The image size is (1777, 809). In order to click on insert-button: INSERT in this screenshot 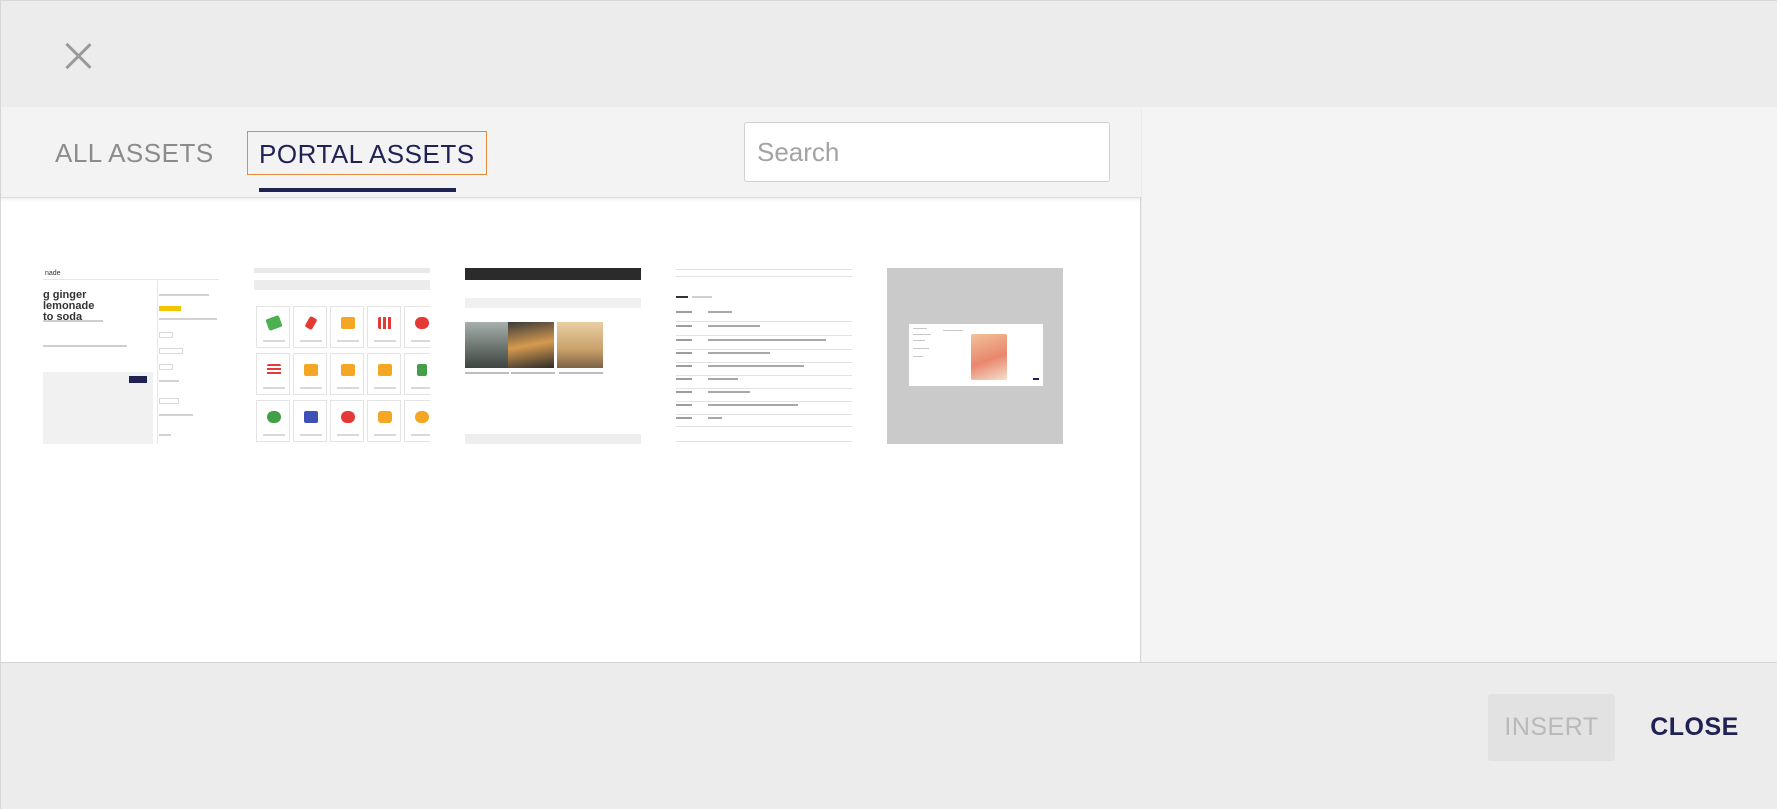, I will do `click(1551, 727)`.